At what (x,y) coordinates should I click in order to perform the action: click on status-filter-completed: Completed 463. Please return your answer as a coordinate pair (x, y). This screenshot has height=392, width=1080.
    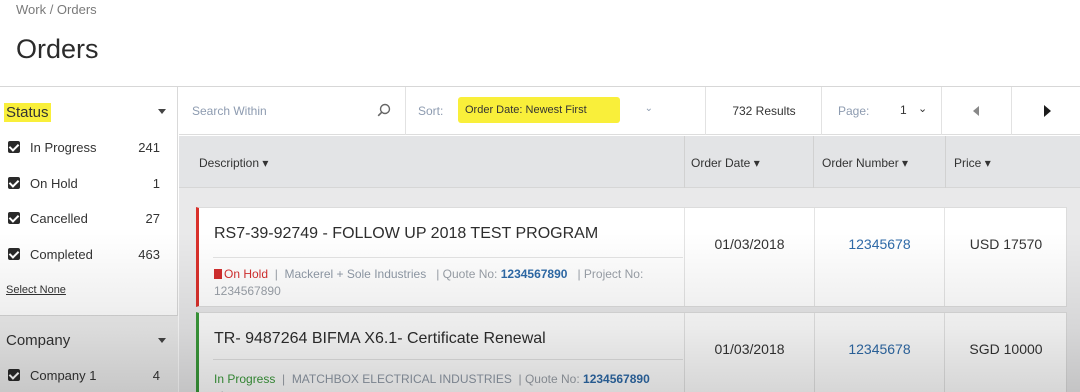
    Looking at the image, I should click on (88, 255).